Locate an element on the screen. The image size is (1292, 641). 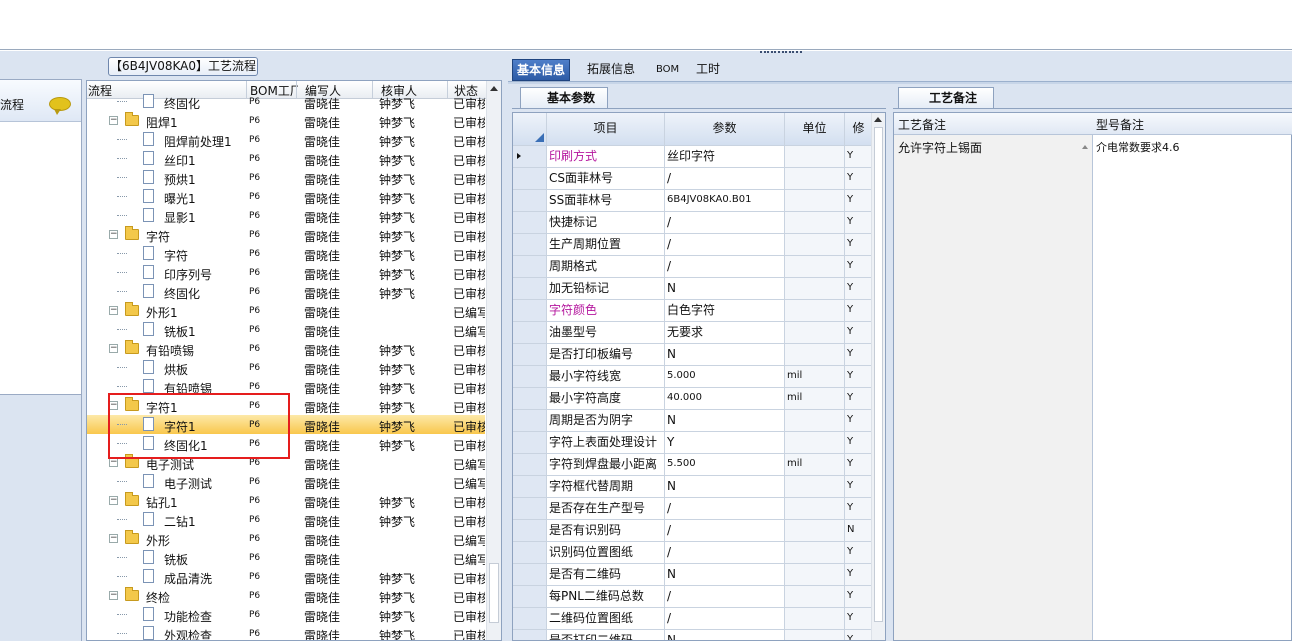
tree-step-row: 成品清洗 P6 雷晓佳 钟梦飞 已审核 is located at coordinates (286, 576).